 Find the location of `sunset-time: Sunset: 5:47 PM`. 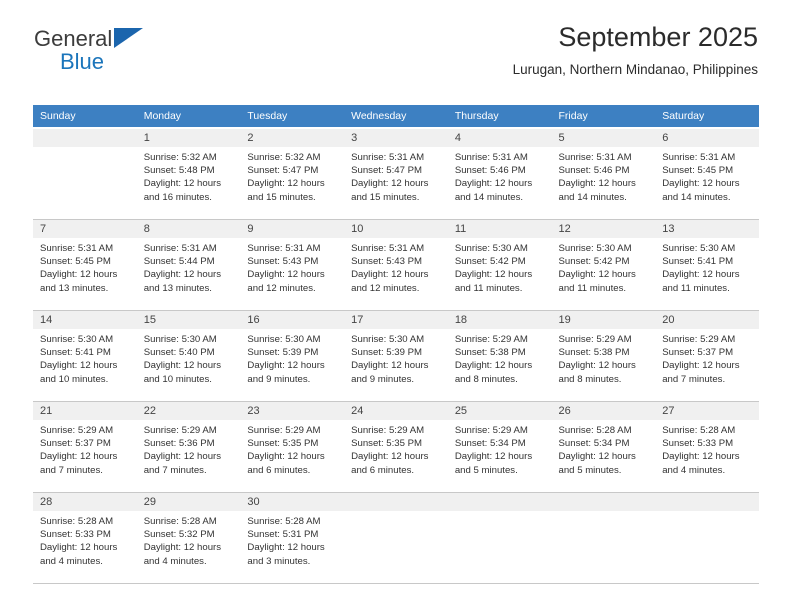

sunset-time: Sunset: 5:47 PM is located at coordinates (387, 171).